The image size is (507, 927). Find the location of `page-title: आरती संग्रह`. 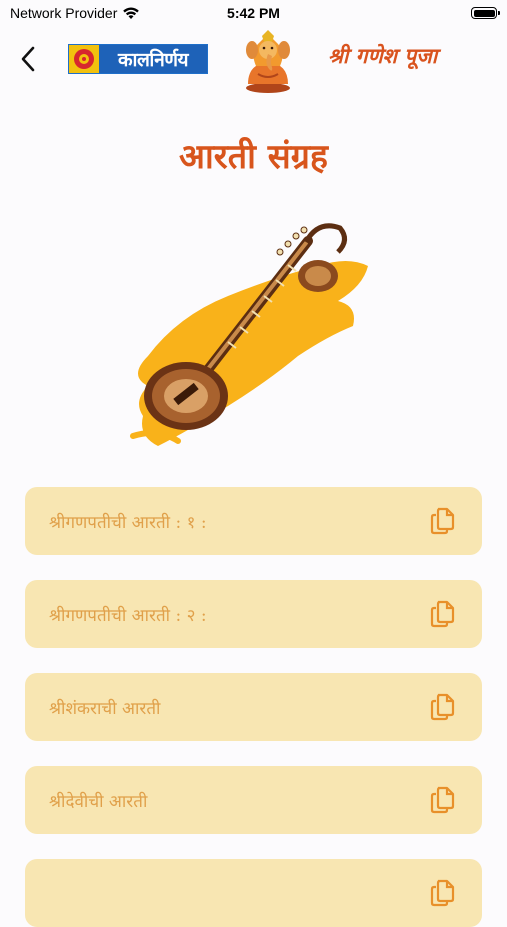

page-title: आरती संग्रह is located at coordinates (253, 157).